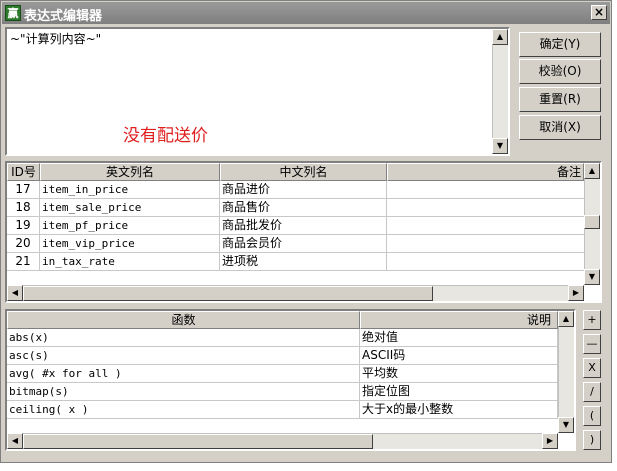 This screenshot has height=471, width=617. I want to click on list-item: abs(x) 绝对值, so click(282, 338).